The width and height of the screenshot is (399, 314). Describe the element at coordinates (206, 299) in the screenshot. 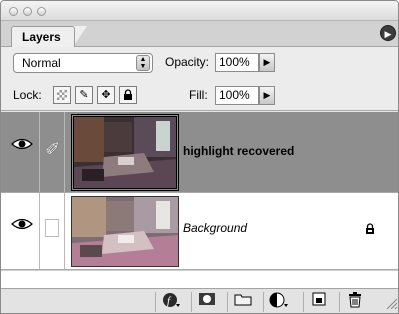

I see `add-mask-icon` at that location.